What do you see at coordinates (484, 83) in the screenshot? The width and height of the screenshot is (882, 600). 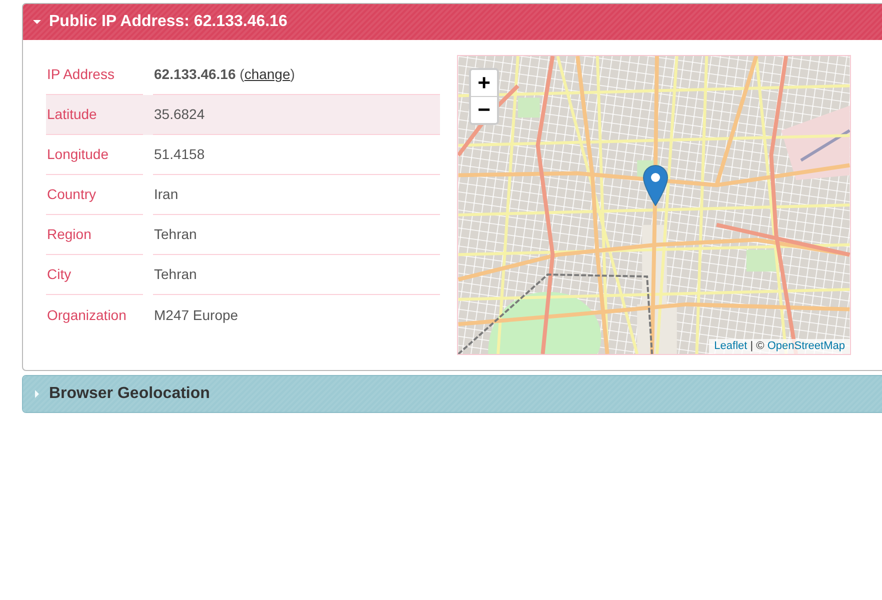 I see `zoom-in-button: +` at bounding box center [484, 83].